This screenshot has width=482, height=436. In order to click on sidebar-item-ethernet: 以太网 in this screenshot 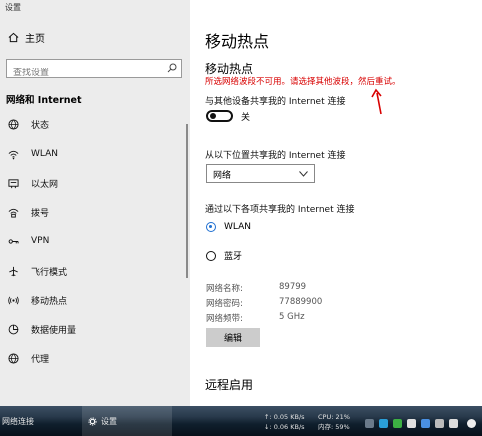, I will do `click(32, 183)`.